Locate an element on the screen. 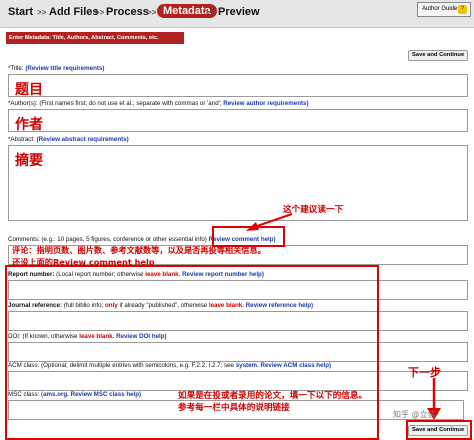  title-label: *Title: is located at coordinates (16, 68).